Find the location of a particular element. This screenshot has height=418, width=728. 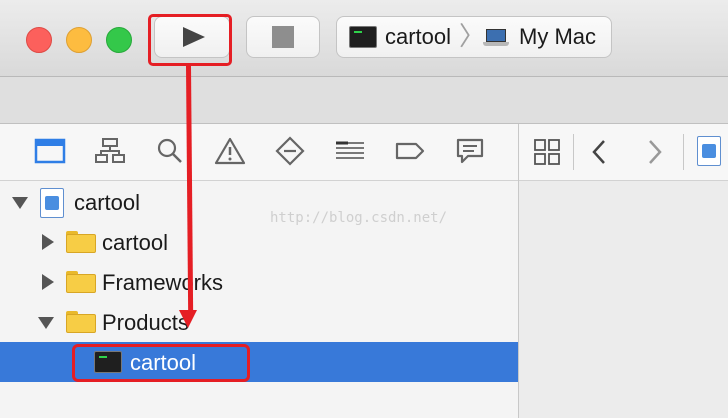

tree-row-label: Products is located at coordinates (145, 322).